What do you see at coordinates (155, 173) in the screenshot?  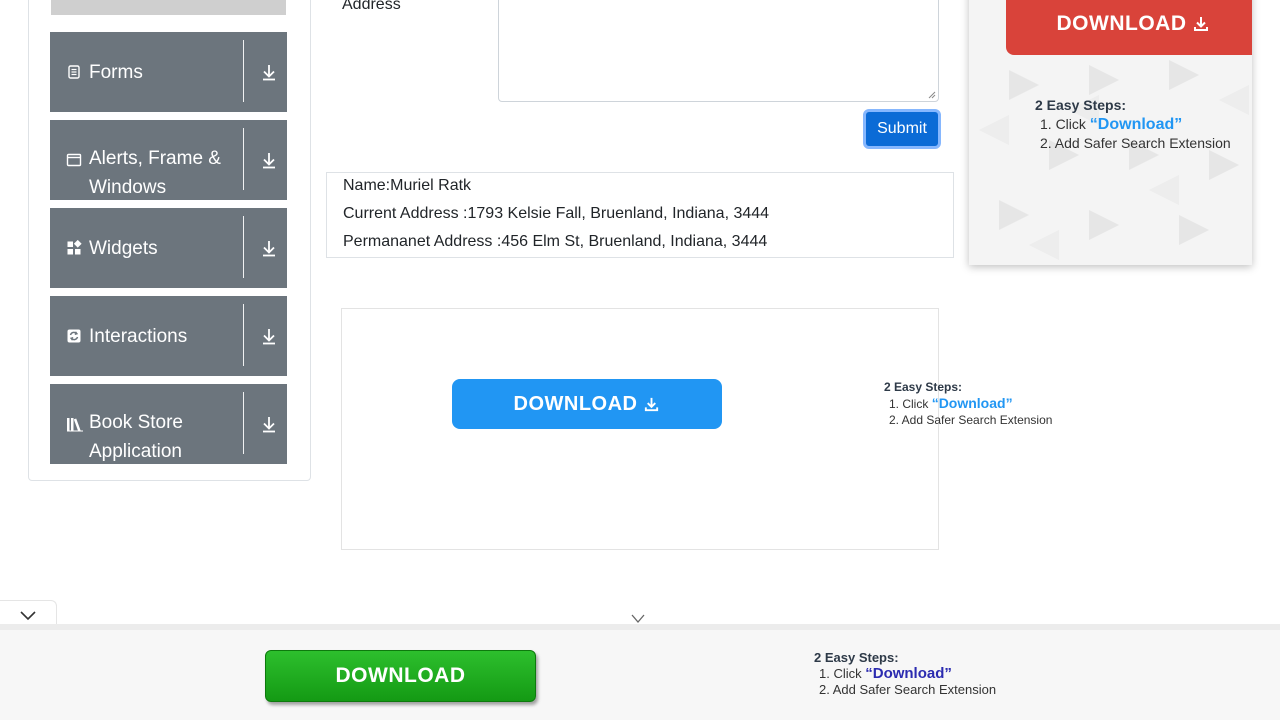 I see `sidebar-group-label: Alerts, Frame & Windows` at bounding box center [155, 173].